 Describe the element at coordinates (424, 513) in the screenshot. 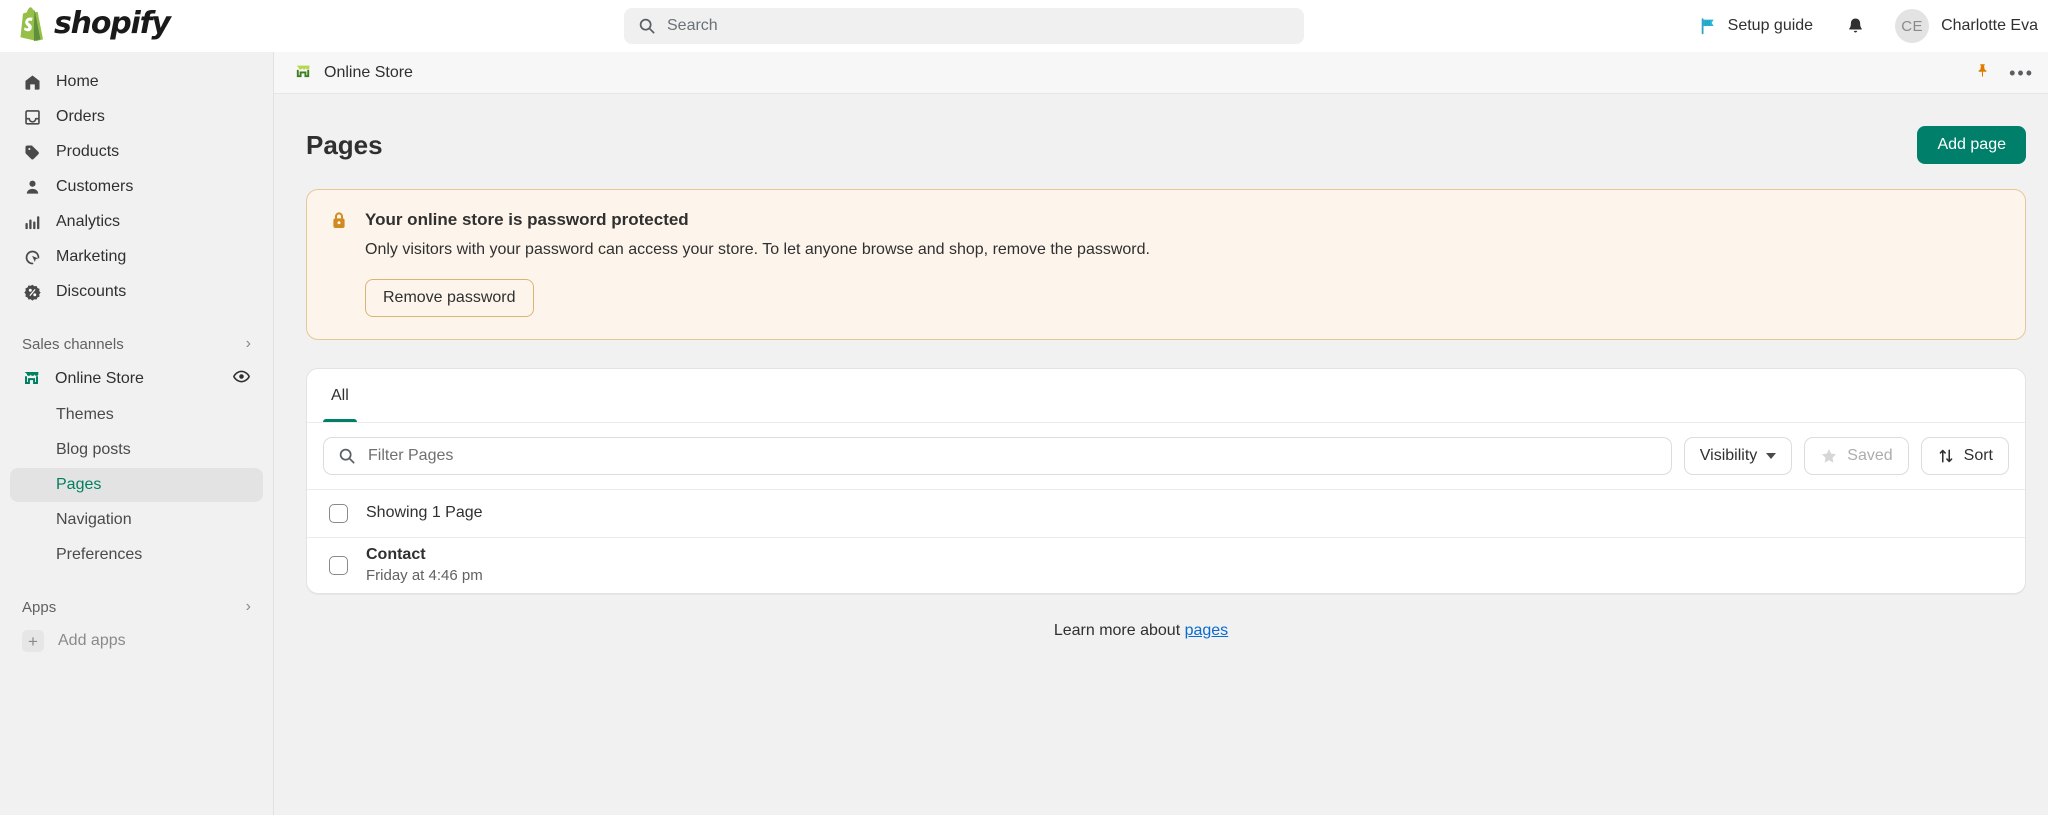

I see `showing-count-label: Showing 1 Page` at that location.